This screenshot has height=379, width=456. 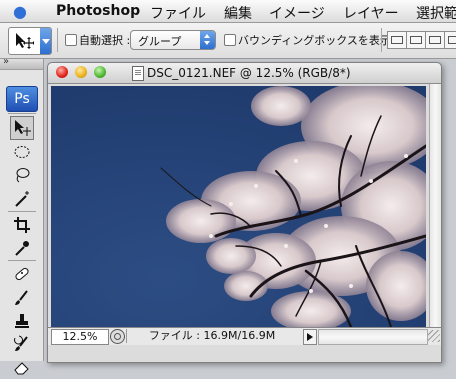 What do you see at coordinates (416, 40) in the screenshot?
I see `align-vcenter-button` at bounding box center [416, 40].